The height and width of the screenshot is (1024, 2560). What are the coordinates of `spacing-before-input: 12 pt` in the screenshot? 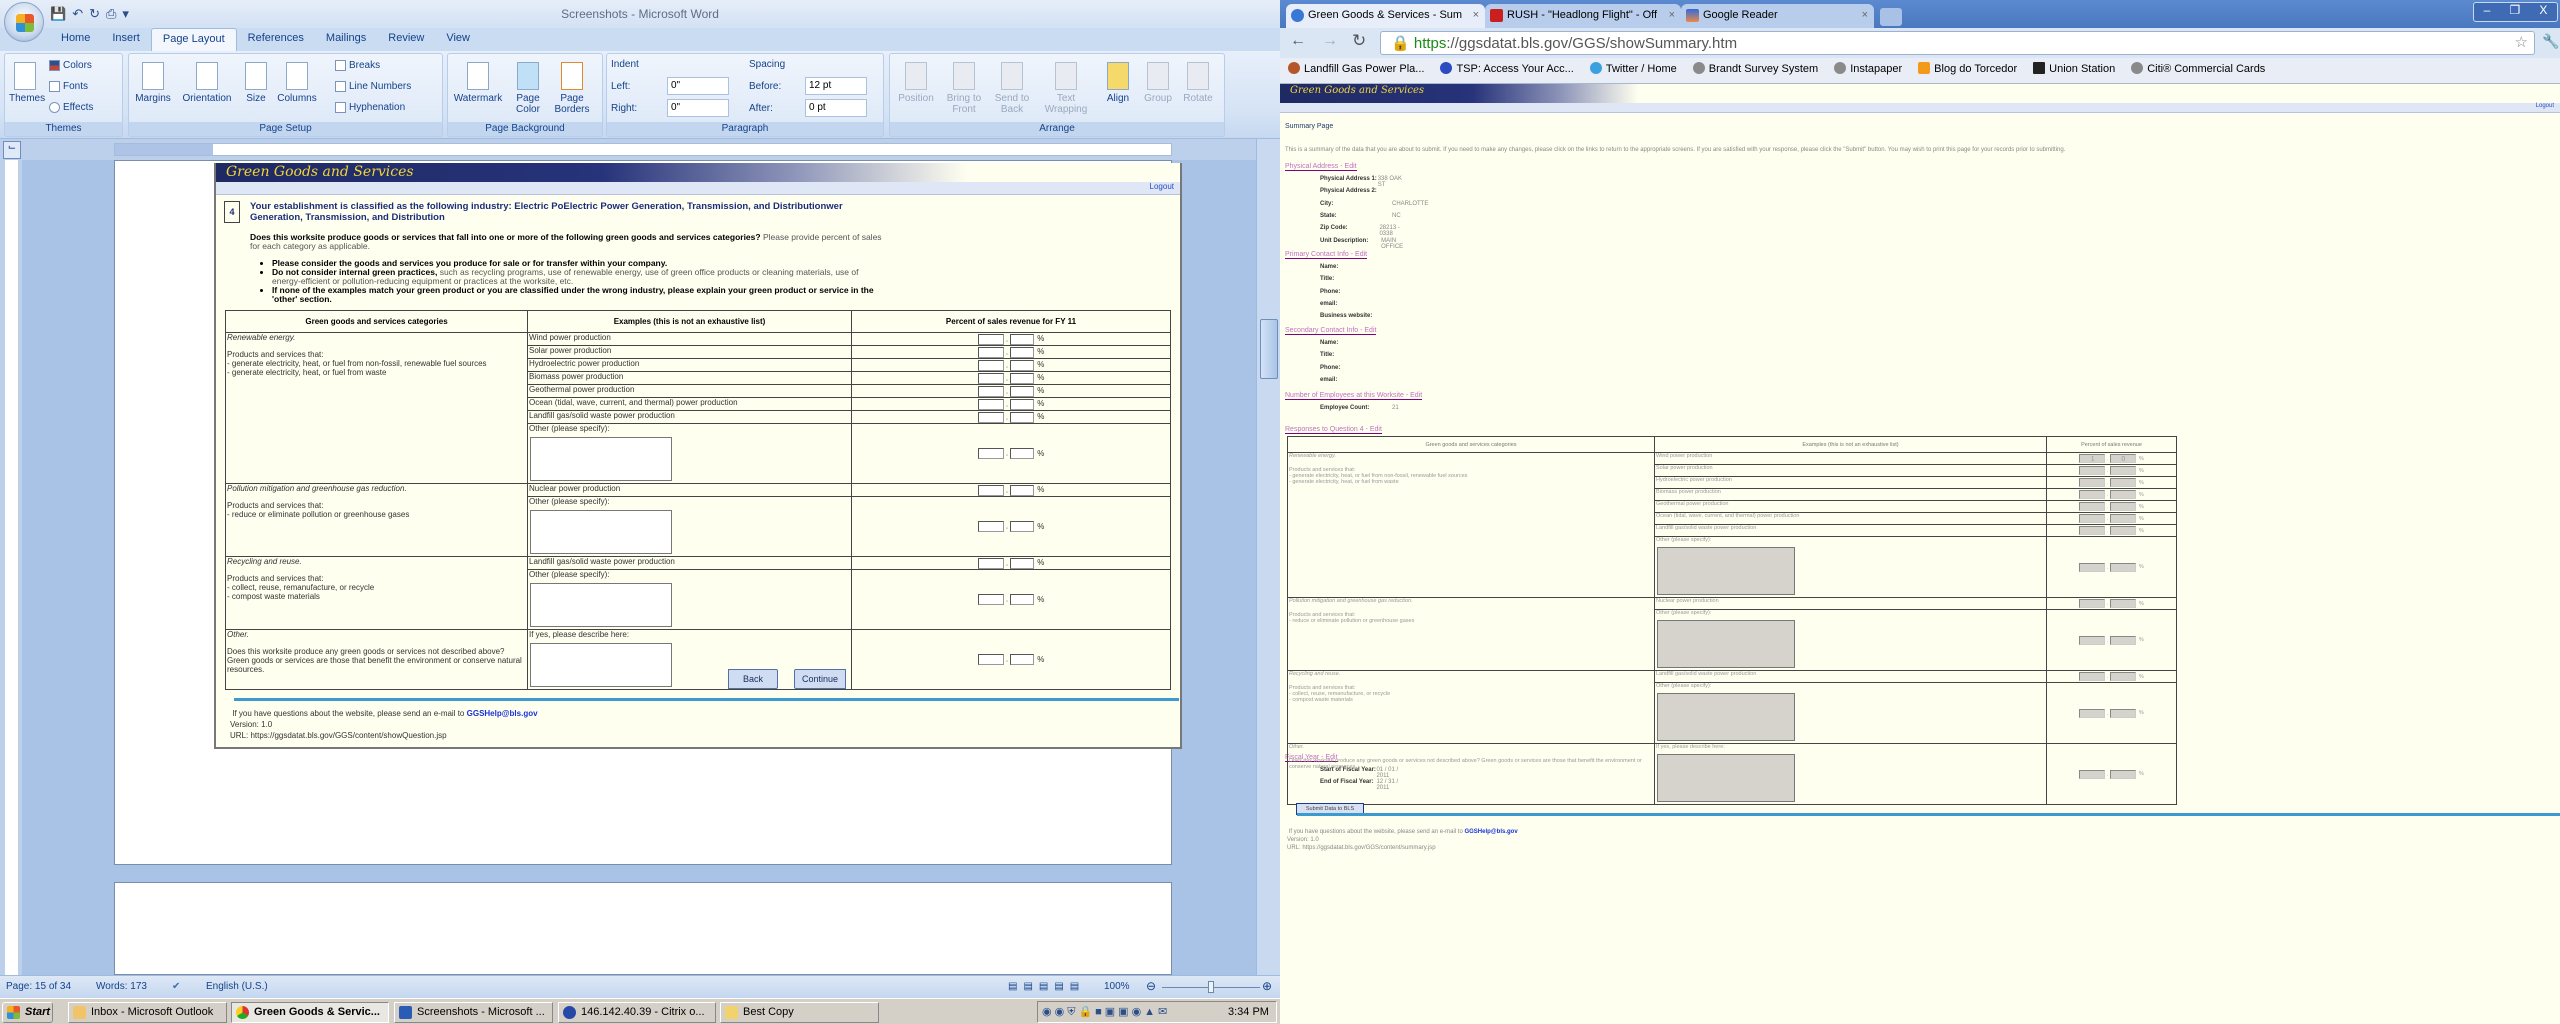 It's located at (836, 86).